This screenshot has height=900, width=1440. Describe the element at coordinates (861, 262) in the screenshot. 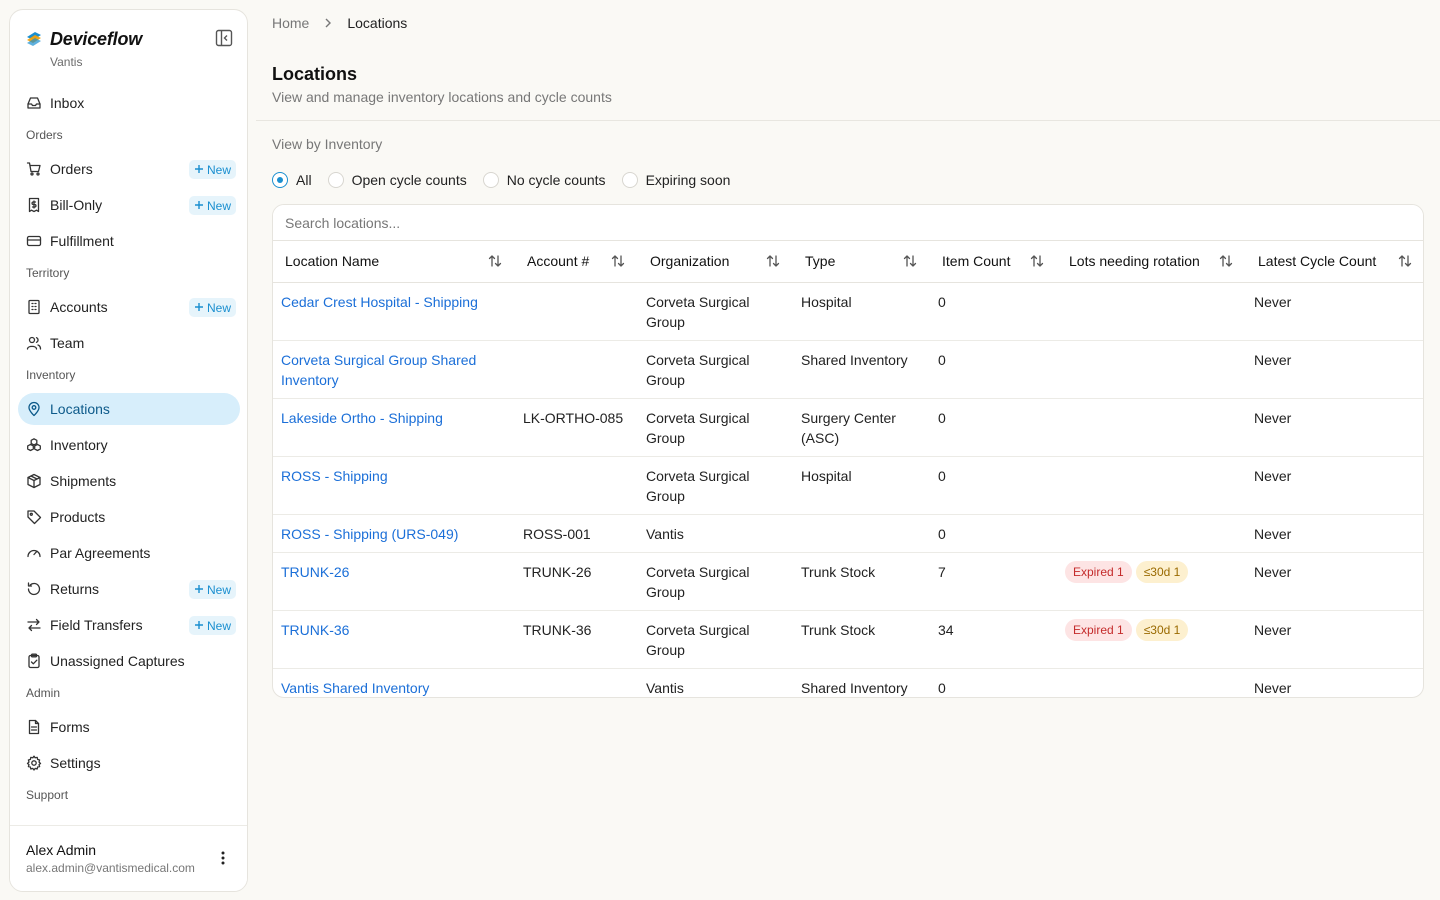

I see `column-header: Type` at that location.